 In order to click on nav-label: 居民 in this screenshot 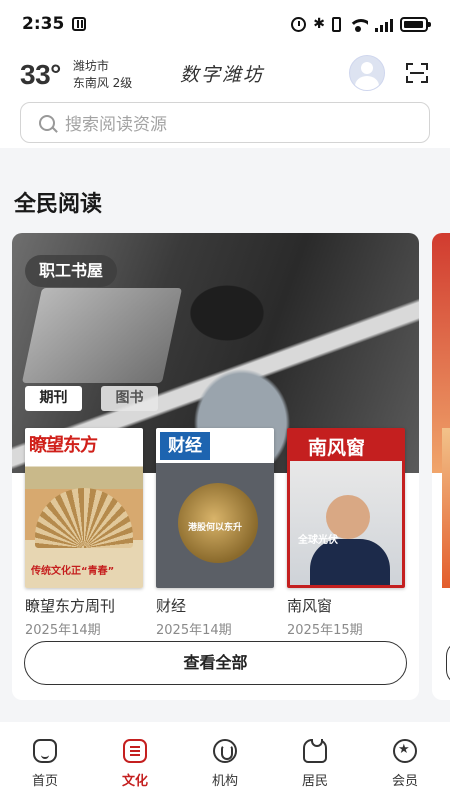, I will do `click(314, 781)`.